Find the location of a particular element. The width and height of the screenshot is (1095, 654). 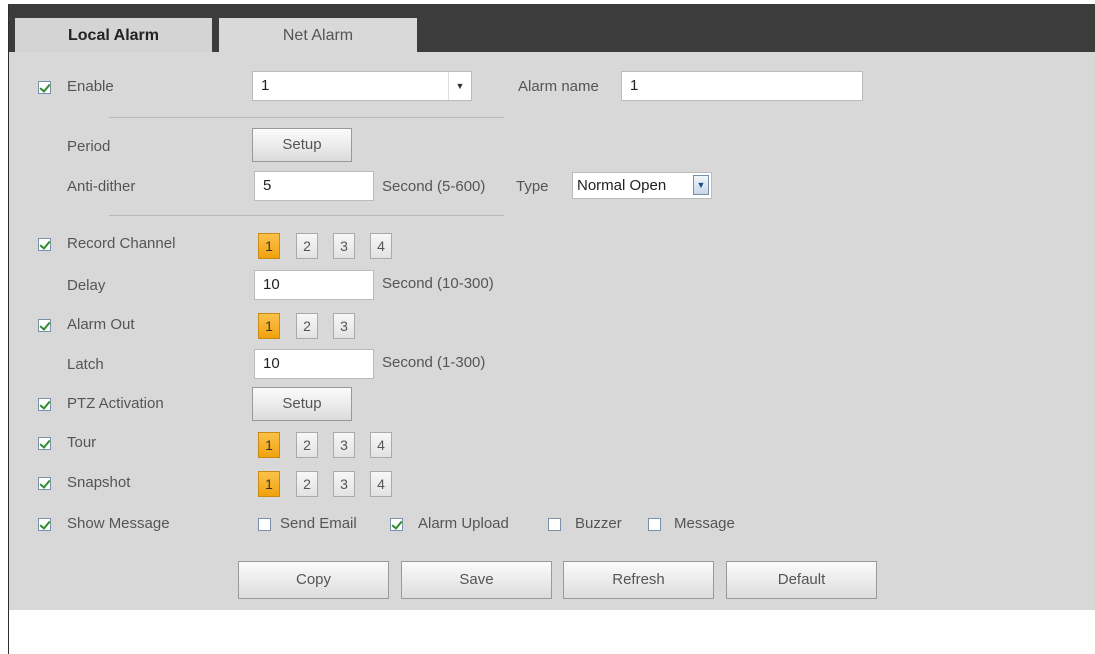

anti-dither-unit: Second (5-600) is located at coordinates (434, 186).